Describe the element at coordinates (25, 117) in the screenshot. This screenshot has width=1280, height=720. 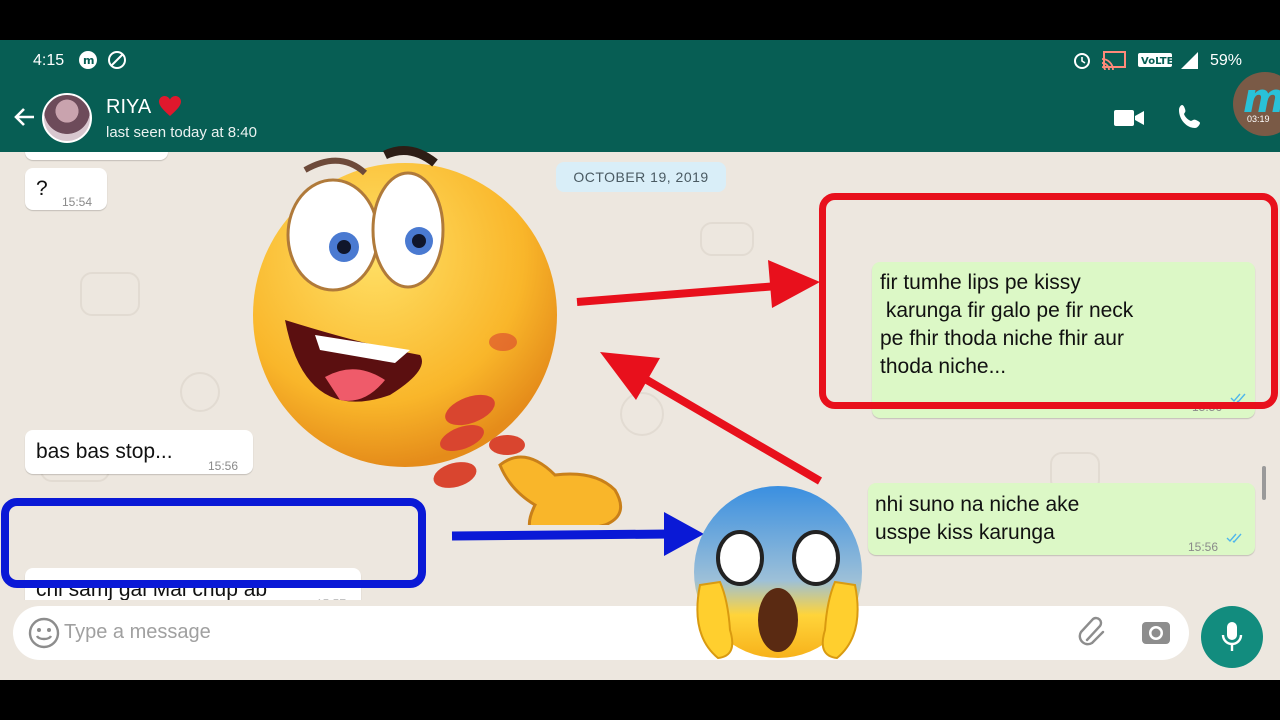
I see `back-arrow-icon` at that location.